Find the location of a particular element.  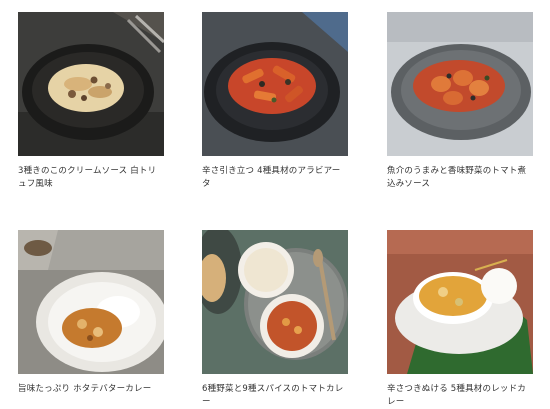

product-caption: 6種野菜と9種スパイスのトマトカレー is located at coordinates (275, 396).